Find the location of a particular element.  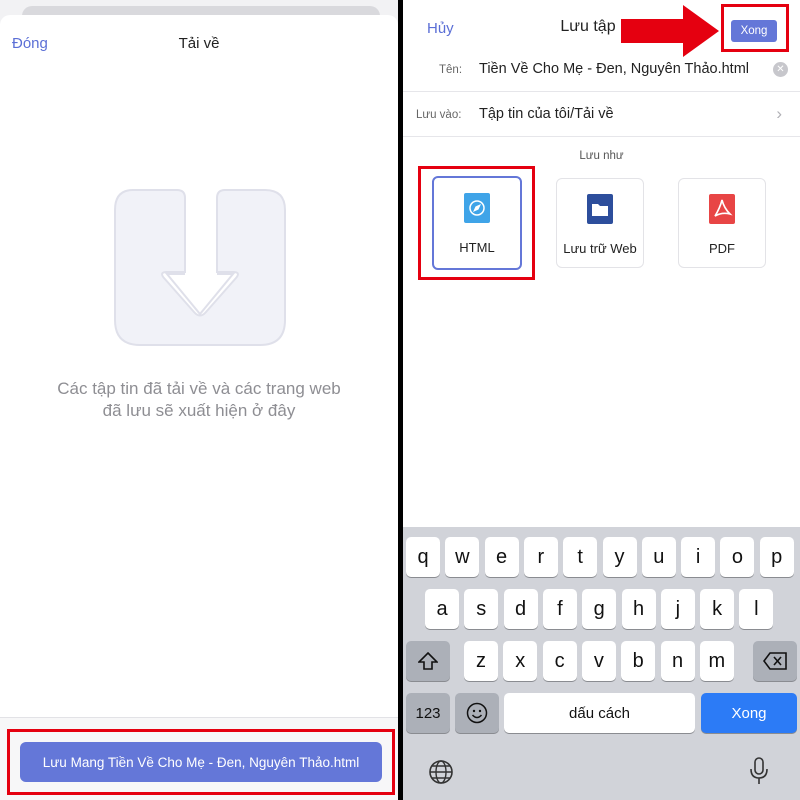

shift-key is located at coordinates (428, 661).